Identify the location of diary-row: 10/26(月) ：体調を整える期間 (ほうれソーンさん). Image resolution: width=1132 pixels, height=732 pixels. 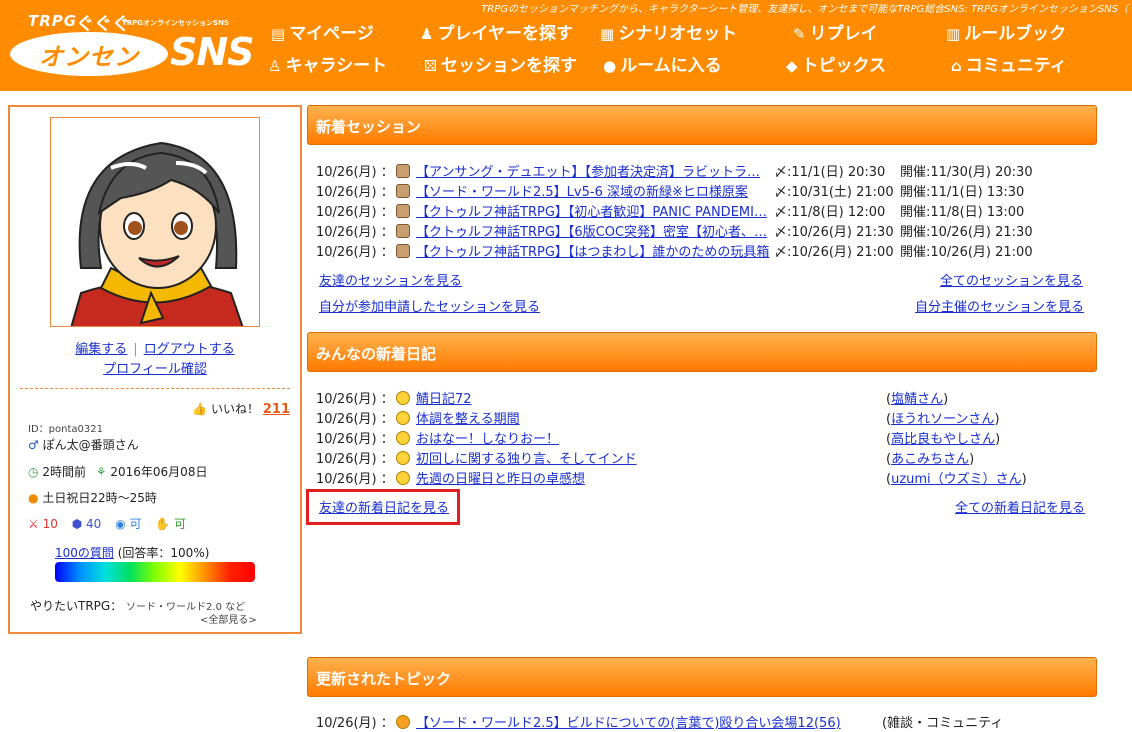
(658, 419).